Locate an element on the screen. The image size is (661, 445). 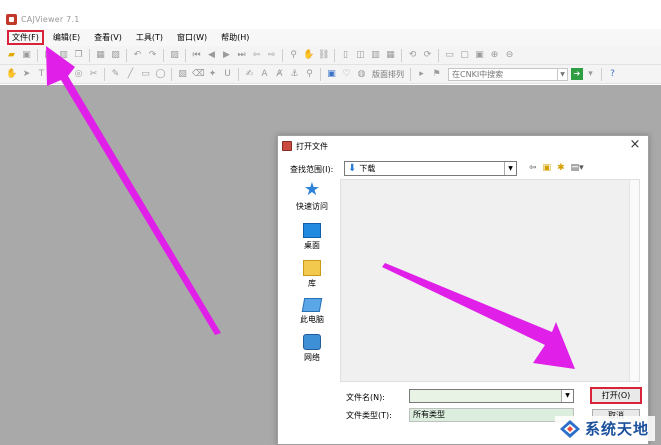
rotate-left-icon: ⟲ is located at coordinates (412, 55).